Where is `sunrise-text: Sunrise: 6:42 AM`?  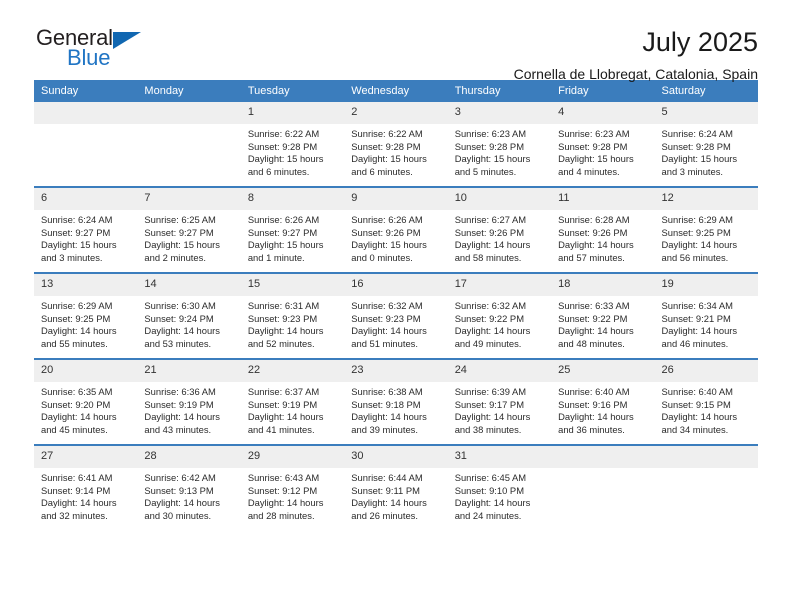
sunrise-text: Sunrise: 6:42 AM is located at coordinates (180, 477).